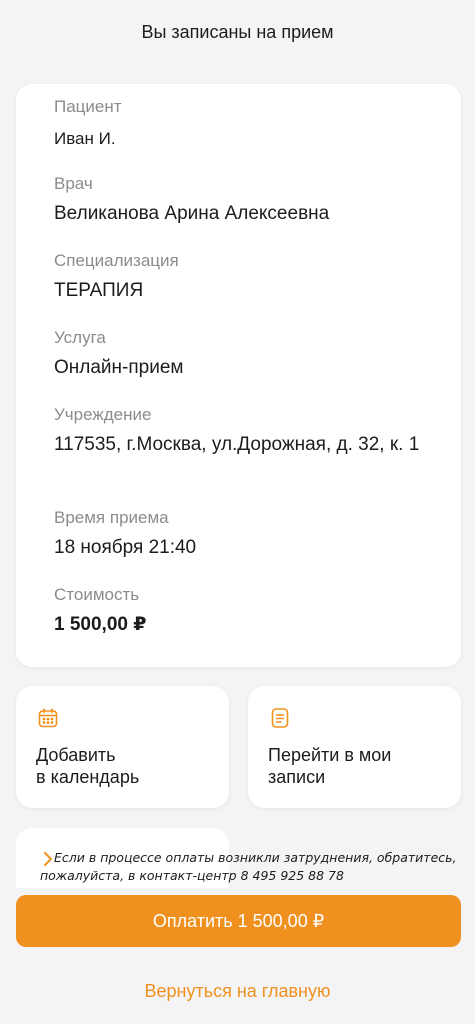  I want to click on doctor-value: Великанова Арина Алексеевна, so click(192, 213).